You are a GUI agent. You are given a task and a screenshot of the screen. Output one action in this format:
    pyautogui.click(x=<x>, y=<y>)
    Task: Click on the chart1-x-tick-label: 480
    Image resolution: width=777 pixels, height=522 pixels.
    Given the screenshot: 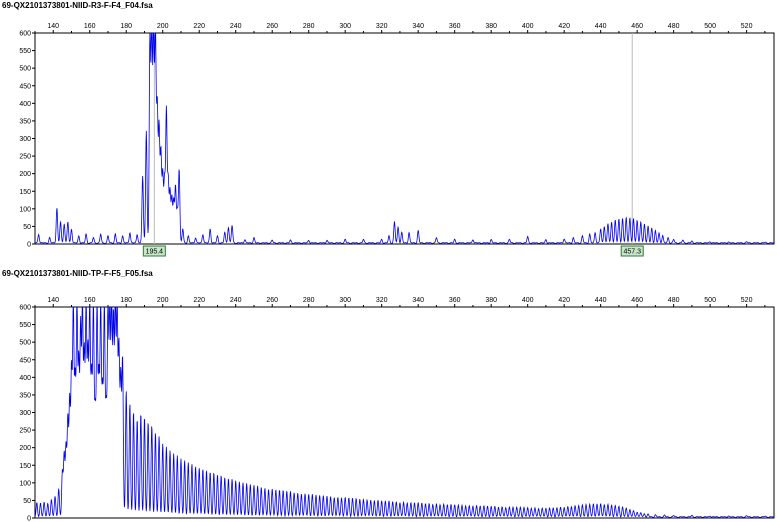 What is the action you would take?
    pyautogui.click(x=674, y=26)
    